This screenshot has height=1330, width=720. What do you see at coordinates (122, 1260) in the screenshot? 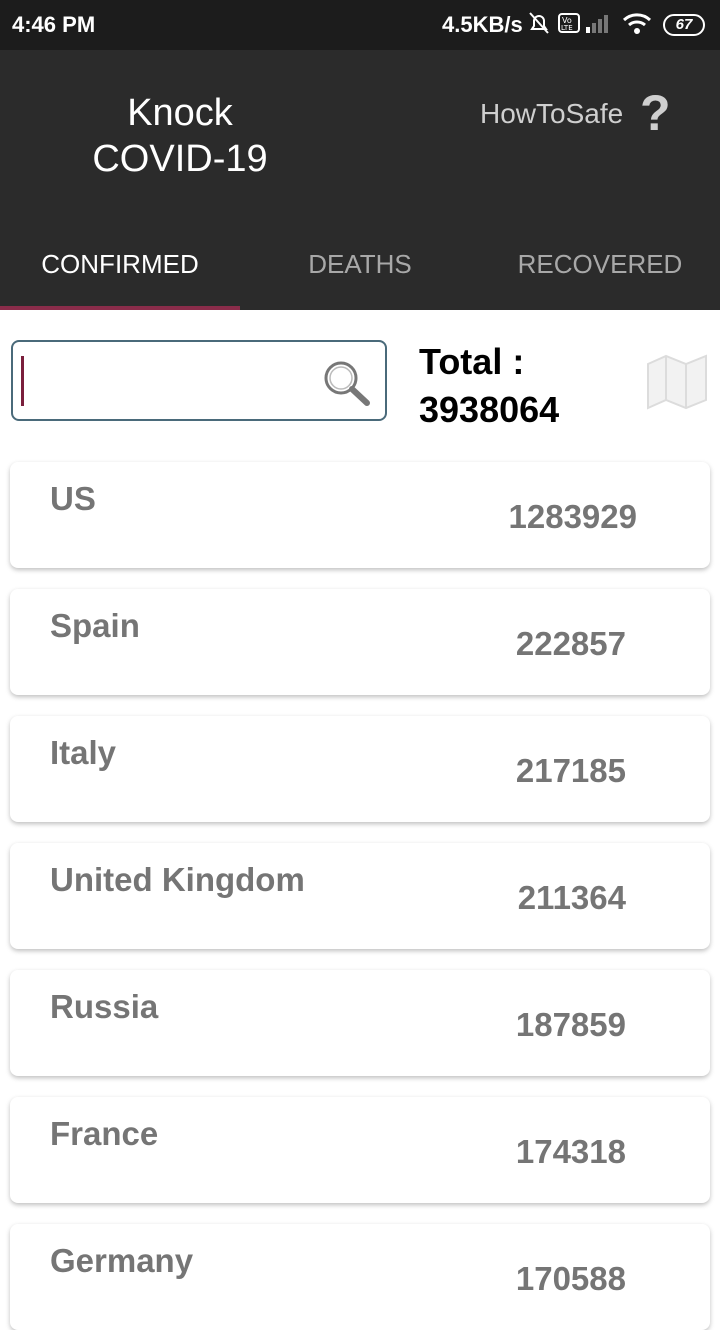
I see `country-name: Germany` at bounding box center [122, 1260].